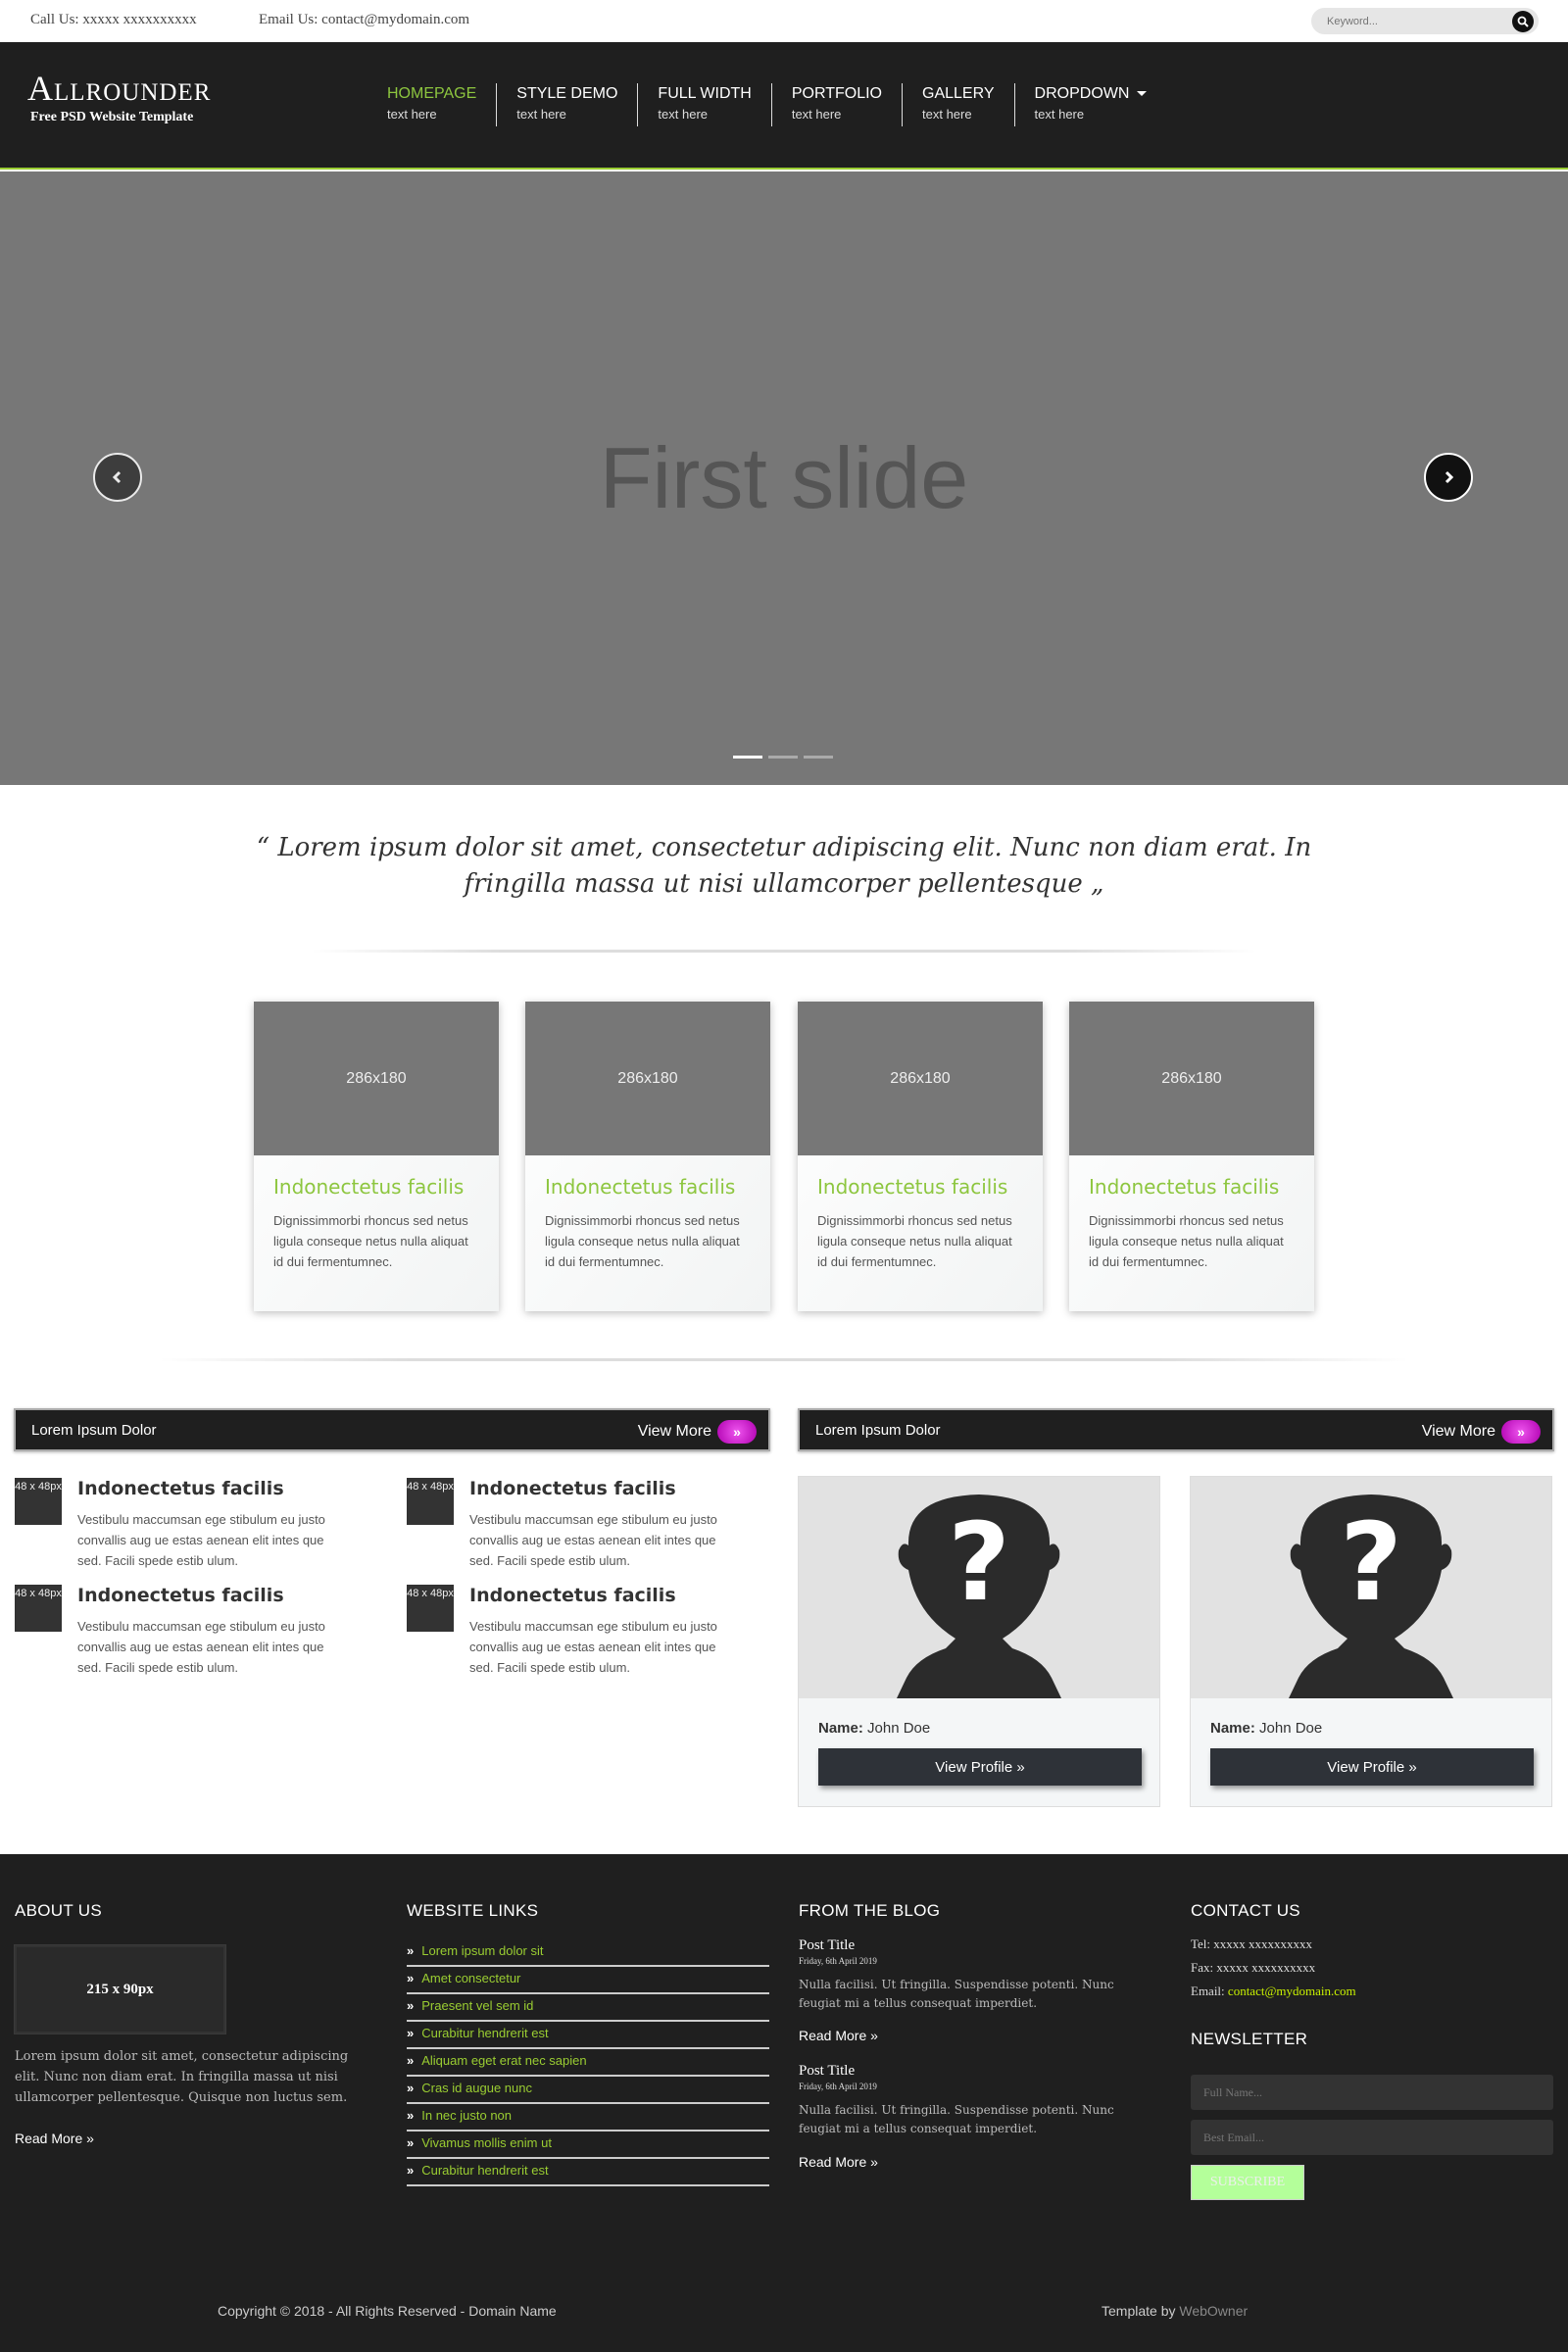 The width and height of the screenshot is (1568, 2352). What do you see at coordinates (1176, 1429) in the screenshot?
I see `profile-panel-header: Lorem Ipsum Dolor View More »` at bounding box center [1176, 1429].